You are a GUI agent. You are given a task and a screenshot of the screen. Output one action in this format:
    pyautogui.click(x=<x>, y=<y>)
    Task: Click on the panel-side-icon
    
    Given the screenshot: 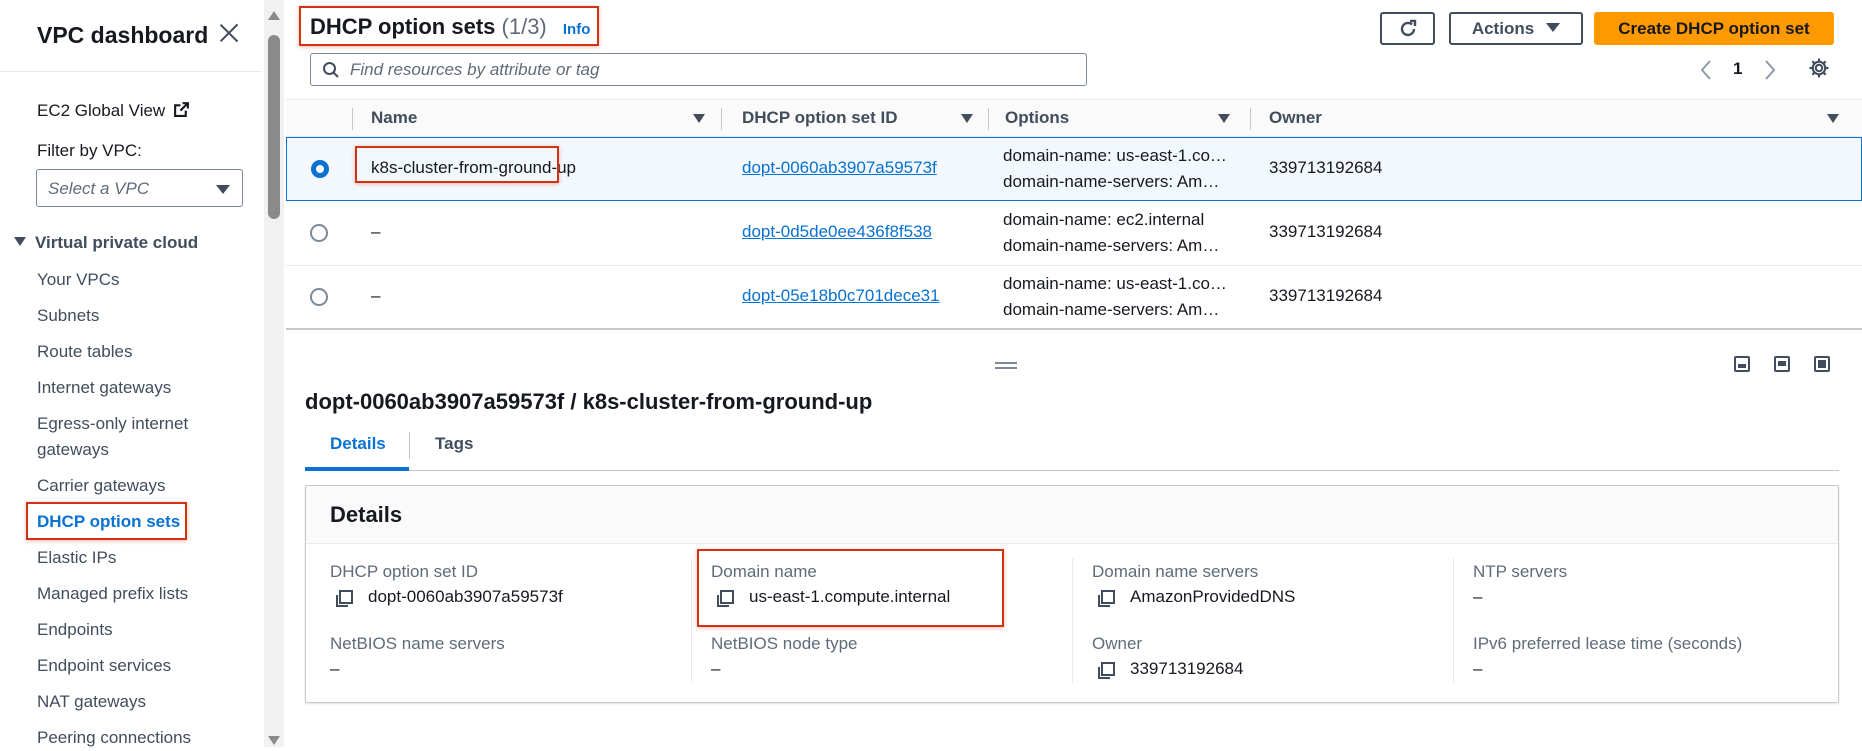 What is the action you would take?
    pyautogui.click(x=1822, y=364)
    